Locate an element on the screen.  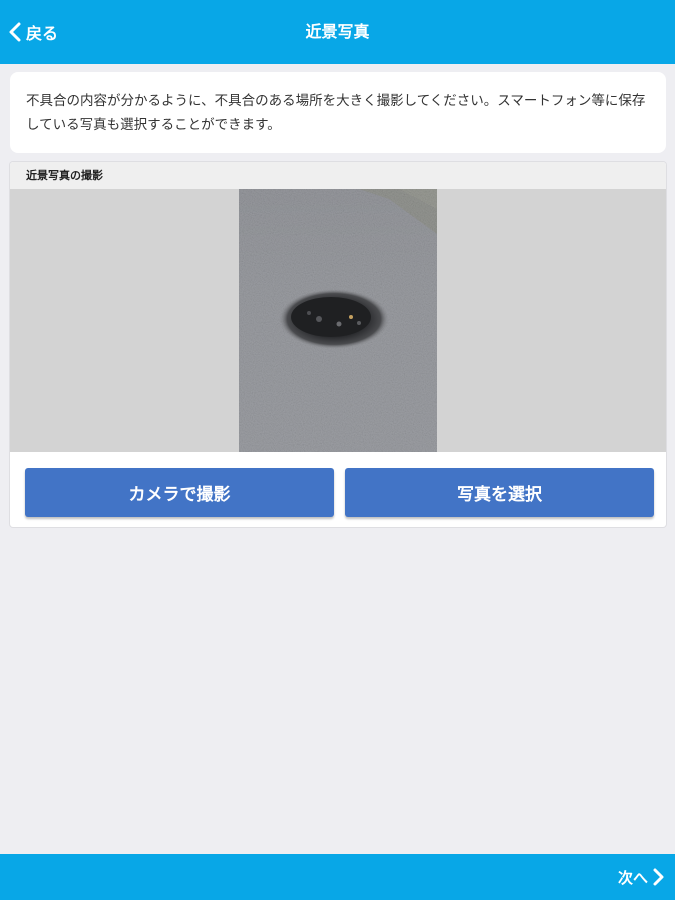
back-button: 戻る is located at coordinates (33, 32).